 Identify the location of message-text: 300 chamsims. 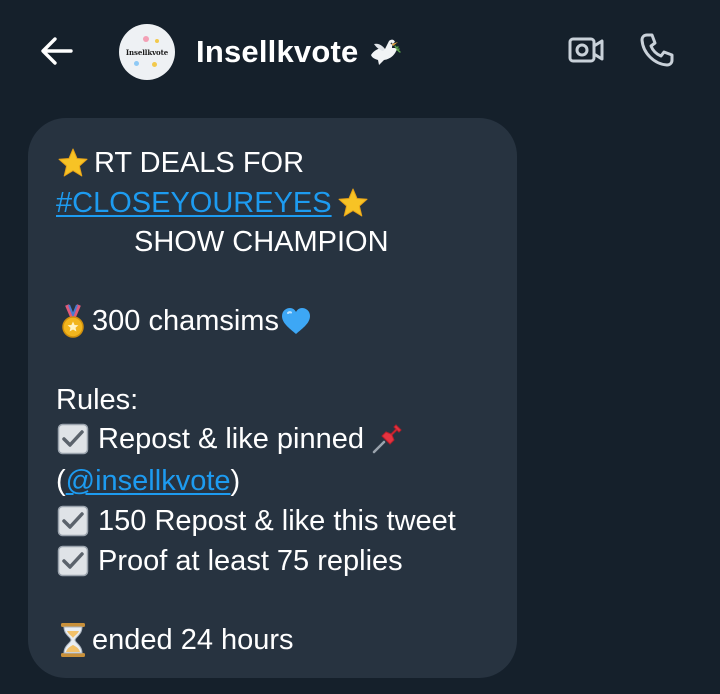
(185, 321).